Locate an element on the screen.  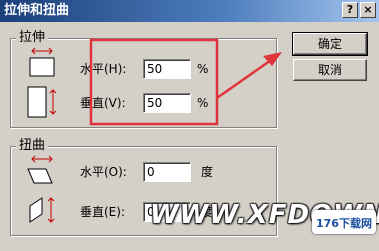
highlight-rectangle is located at coordinates (154, 82).